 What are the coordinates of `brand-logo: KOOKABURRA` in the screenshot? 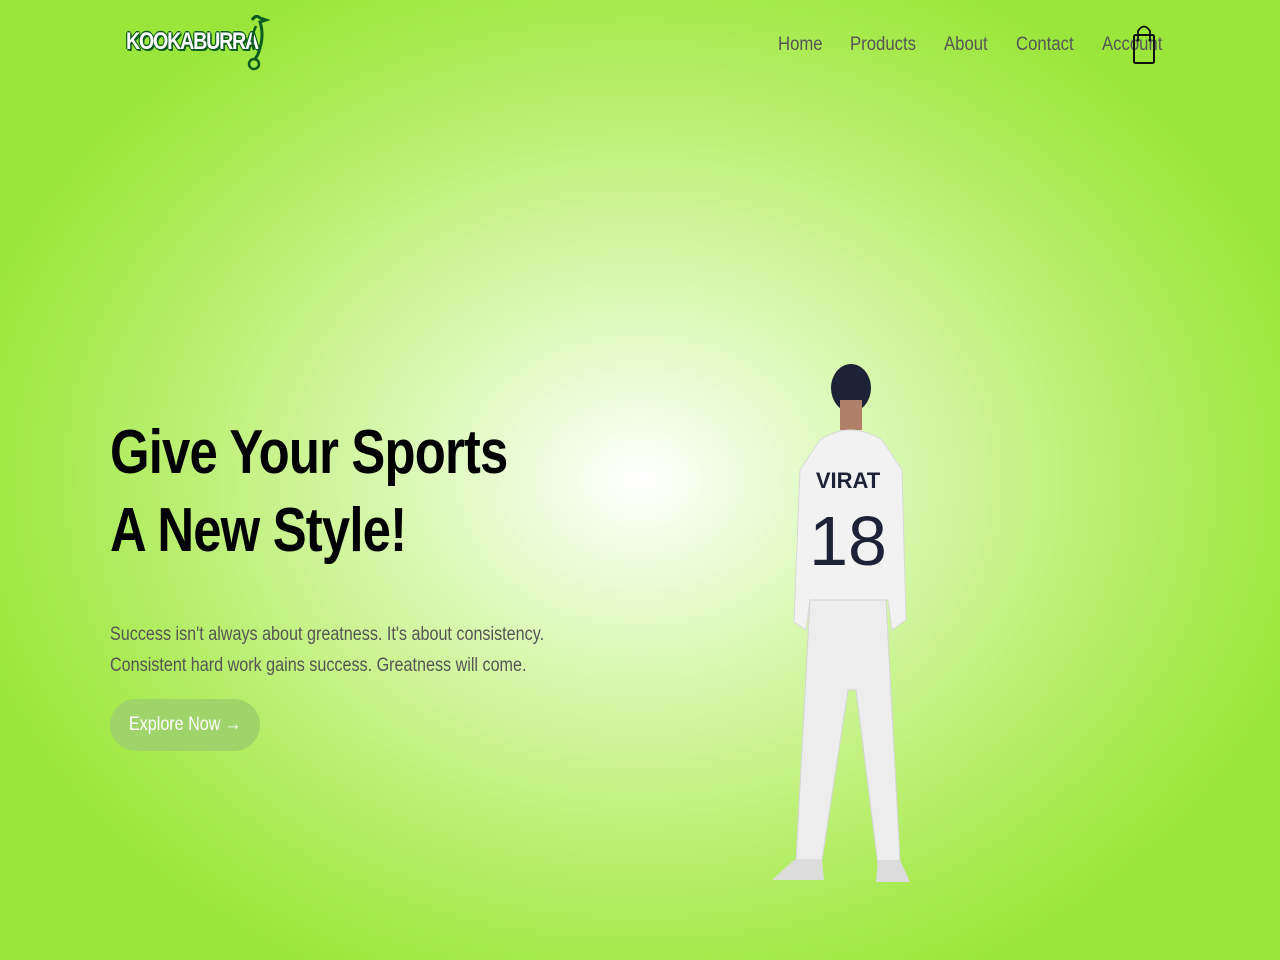 It's located at (198, 43).